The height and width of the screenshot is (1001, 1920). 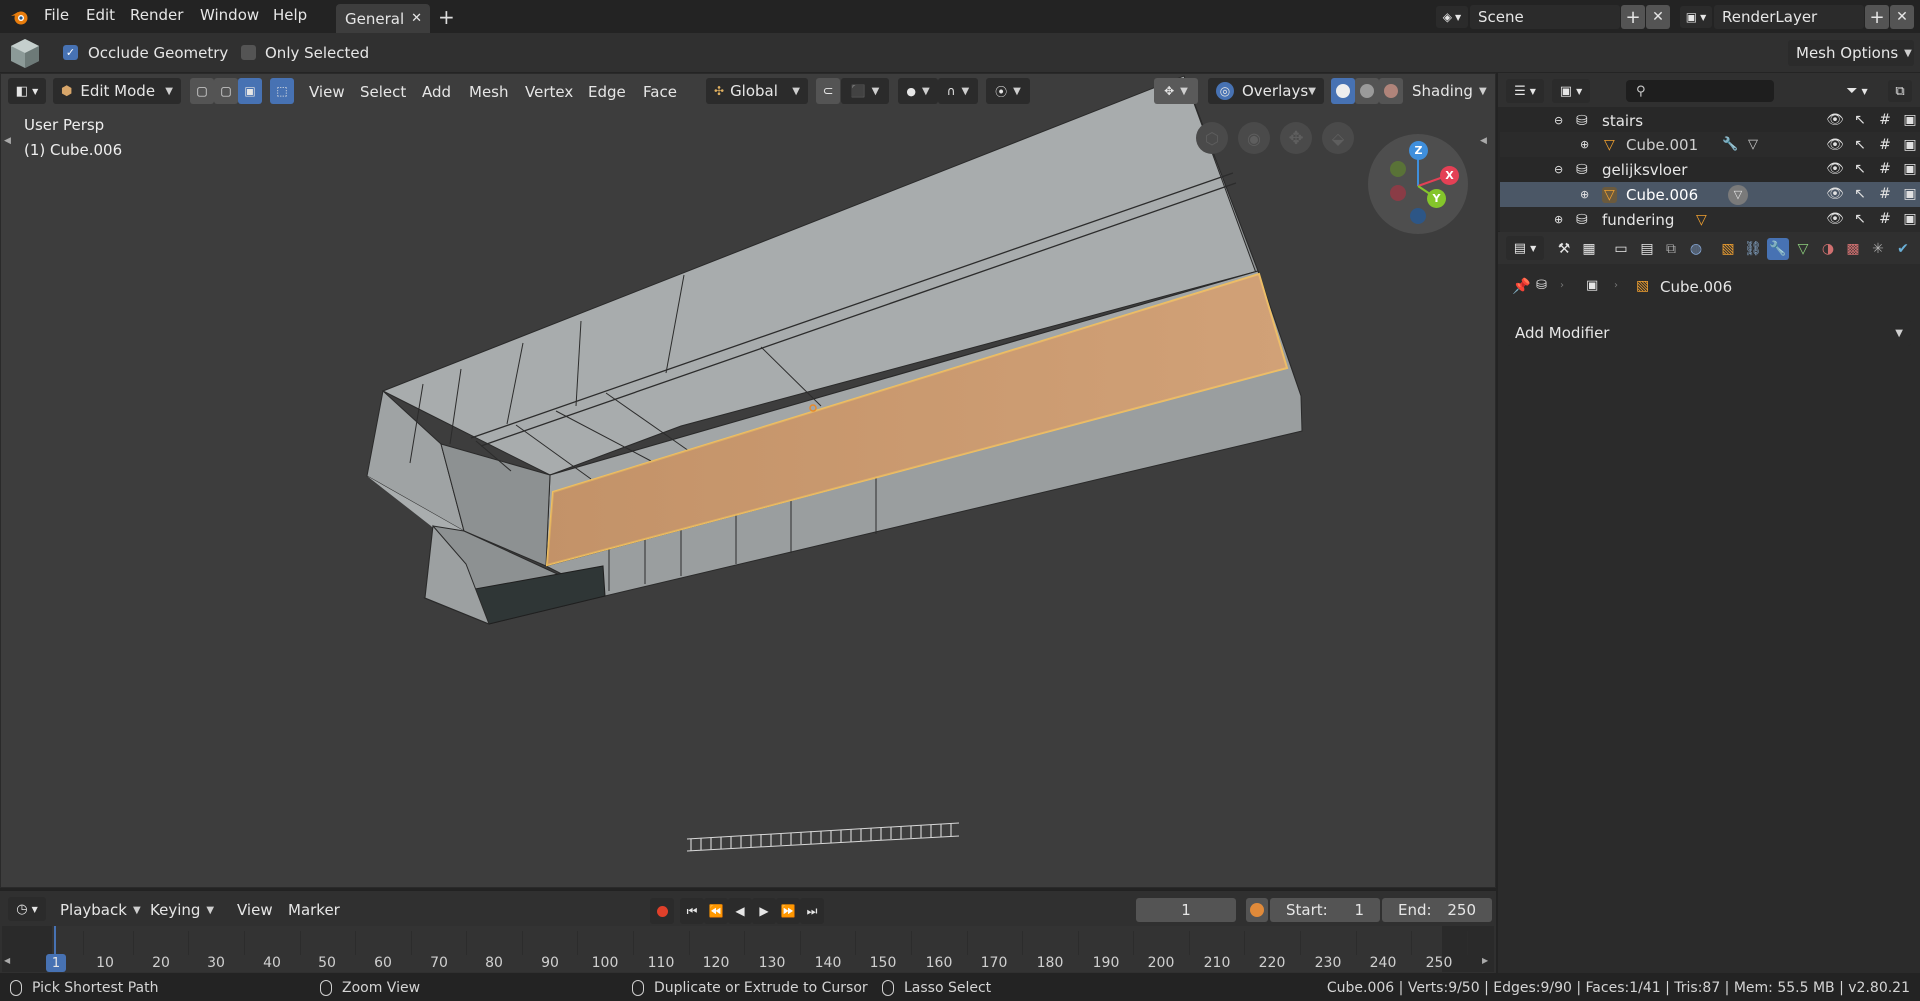 What do you see at coordinates (660, 92) in the screenshot?
I see `viewport-menu-face: Face` at bounding box center [660, 92].